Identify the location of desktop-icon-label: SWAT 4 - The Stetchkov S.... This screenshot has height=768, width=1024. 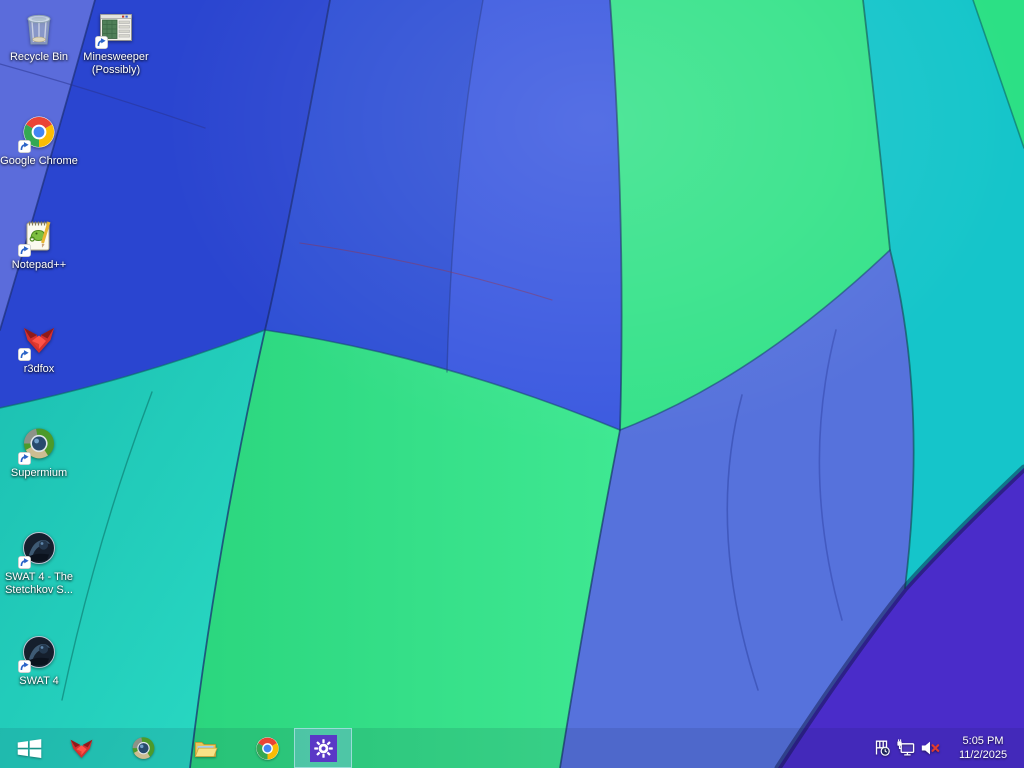
(39, 583).